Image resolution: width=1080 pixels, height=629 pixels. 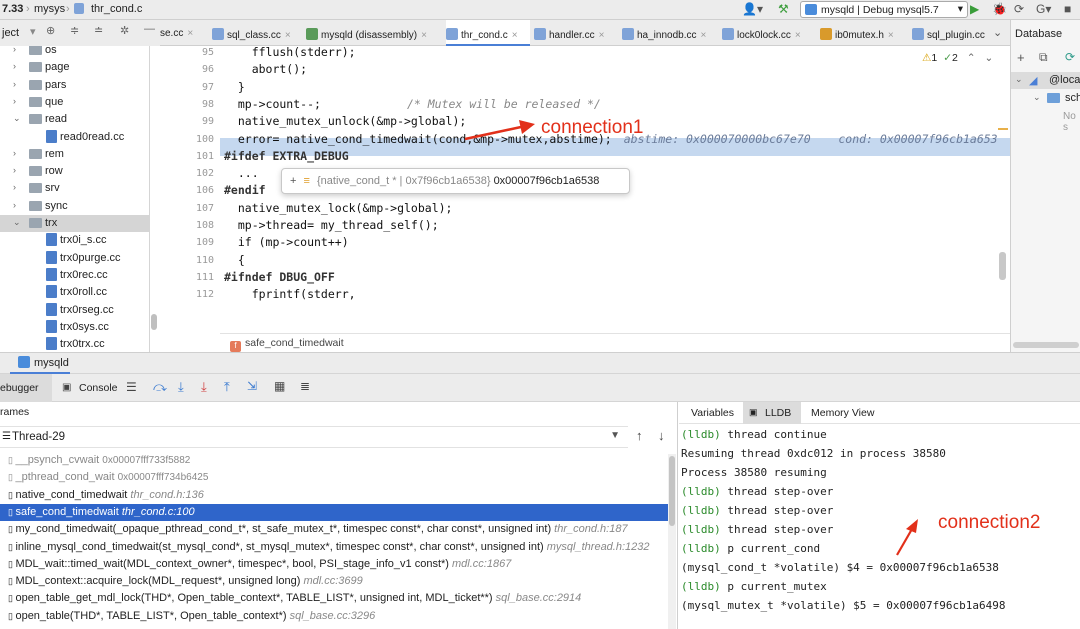 I want to click on expand-icon: ≐, so click(x=98, y=30).